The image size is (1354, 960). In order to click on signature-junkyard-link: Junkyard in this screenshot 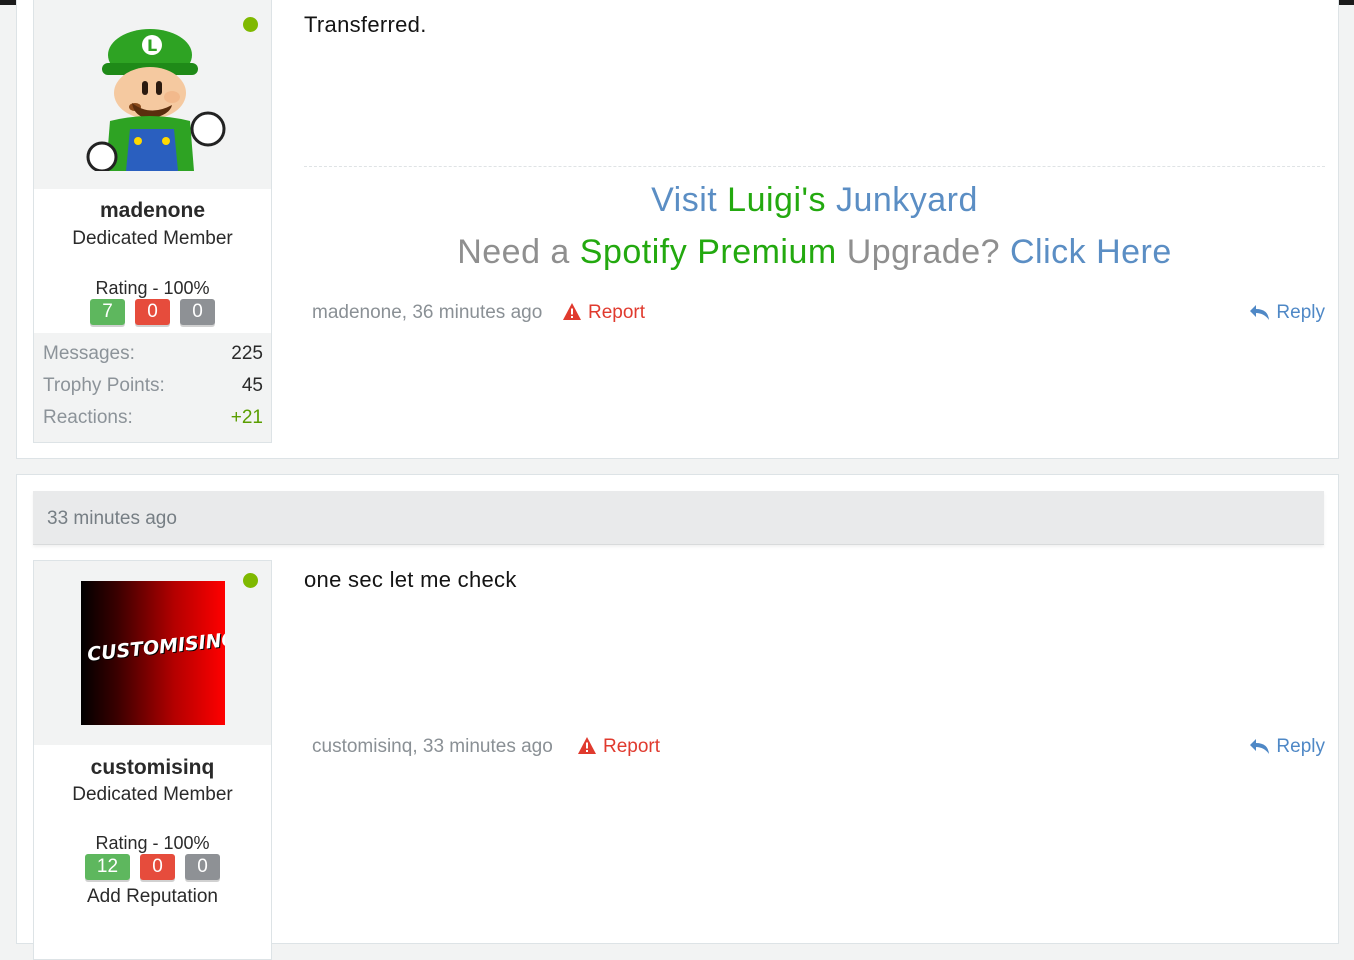, I will do `click(907, 200)`.